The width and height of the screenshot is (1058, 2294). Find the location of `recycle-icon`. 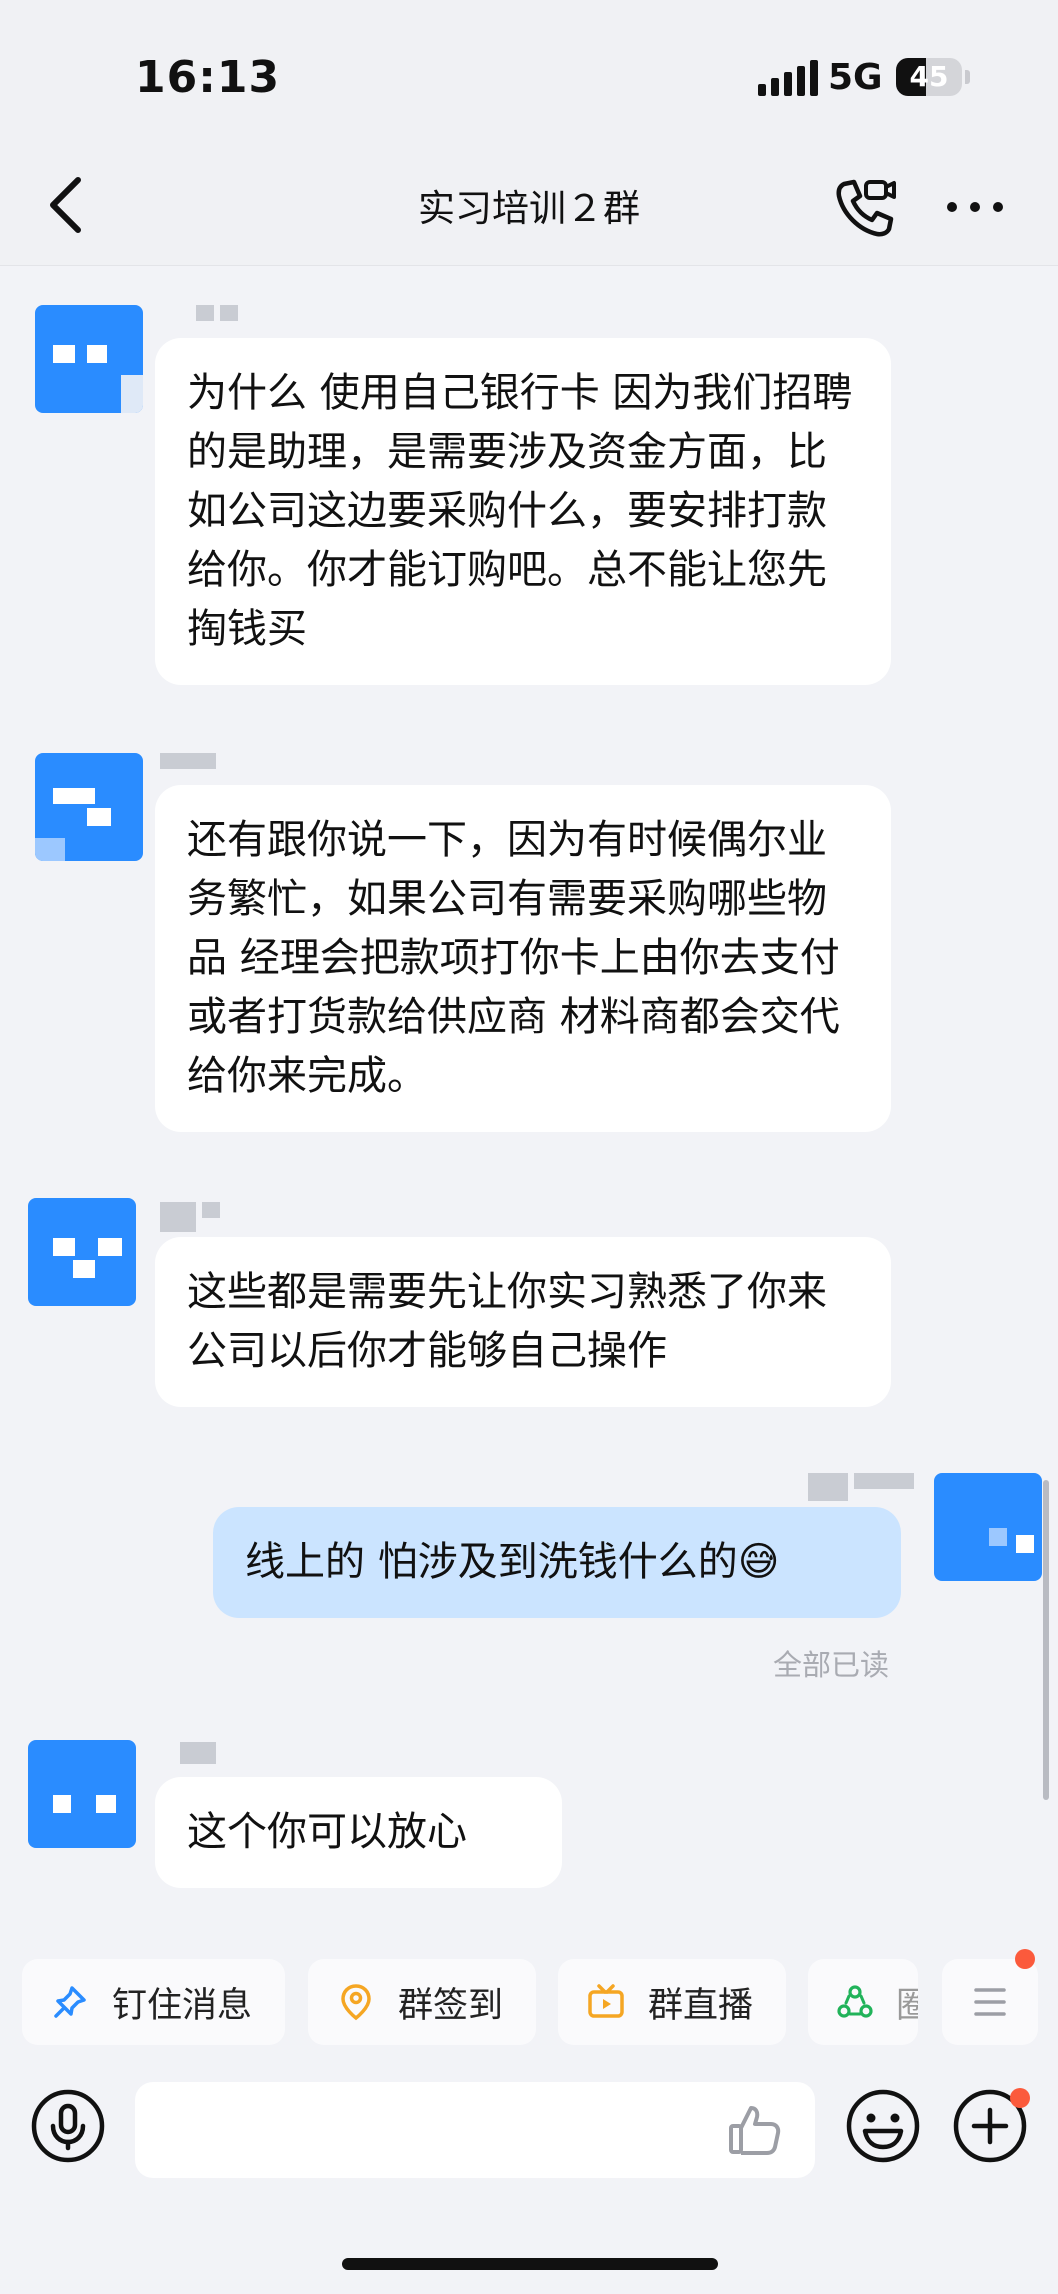

recycle-icon is located at coordinates (855, 2002).